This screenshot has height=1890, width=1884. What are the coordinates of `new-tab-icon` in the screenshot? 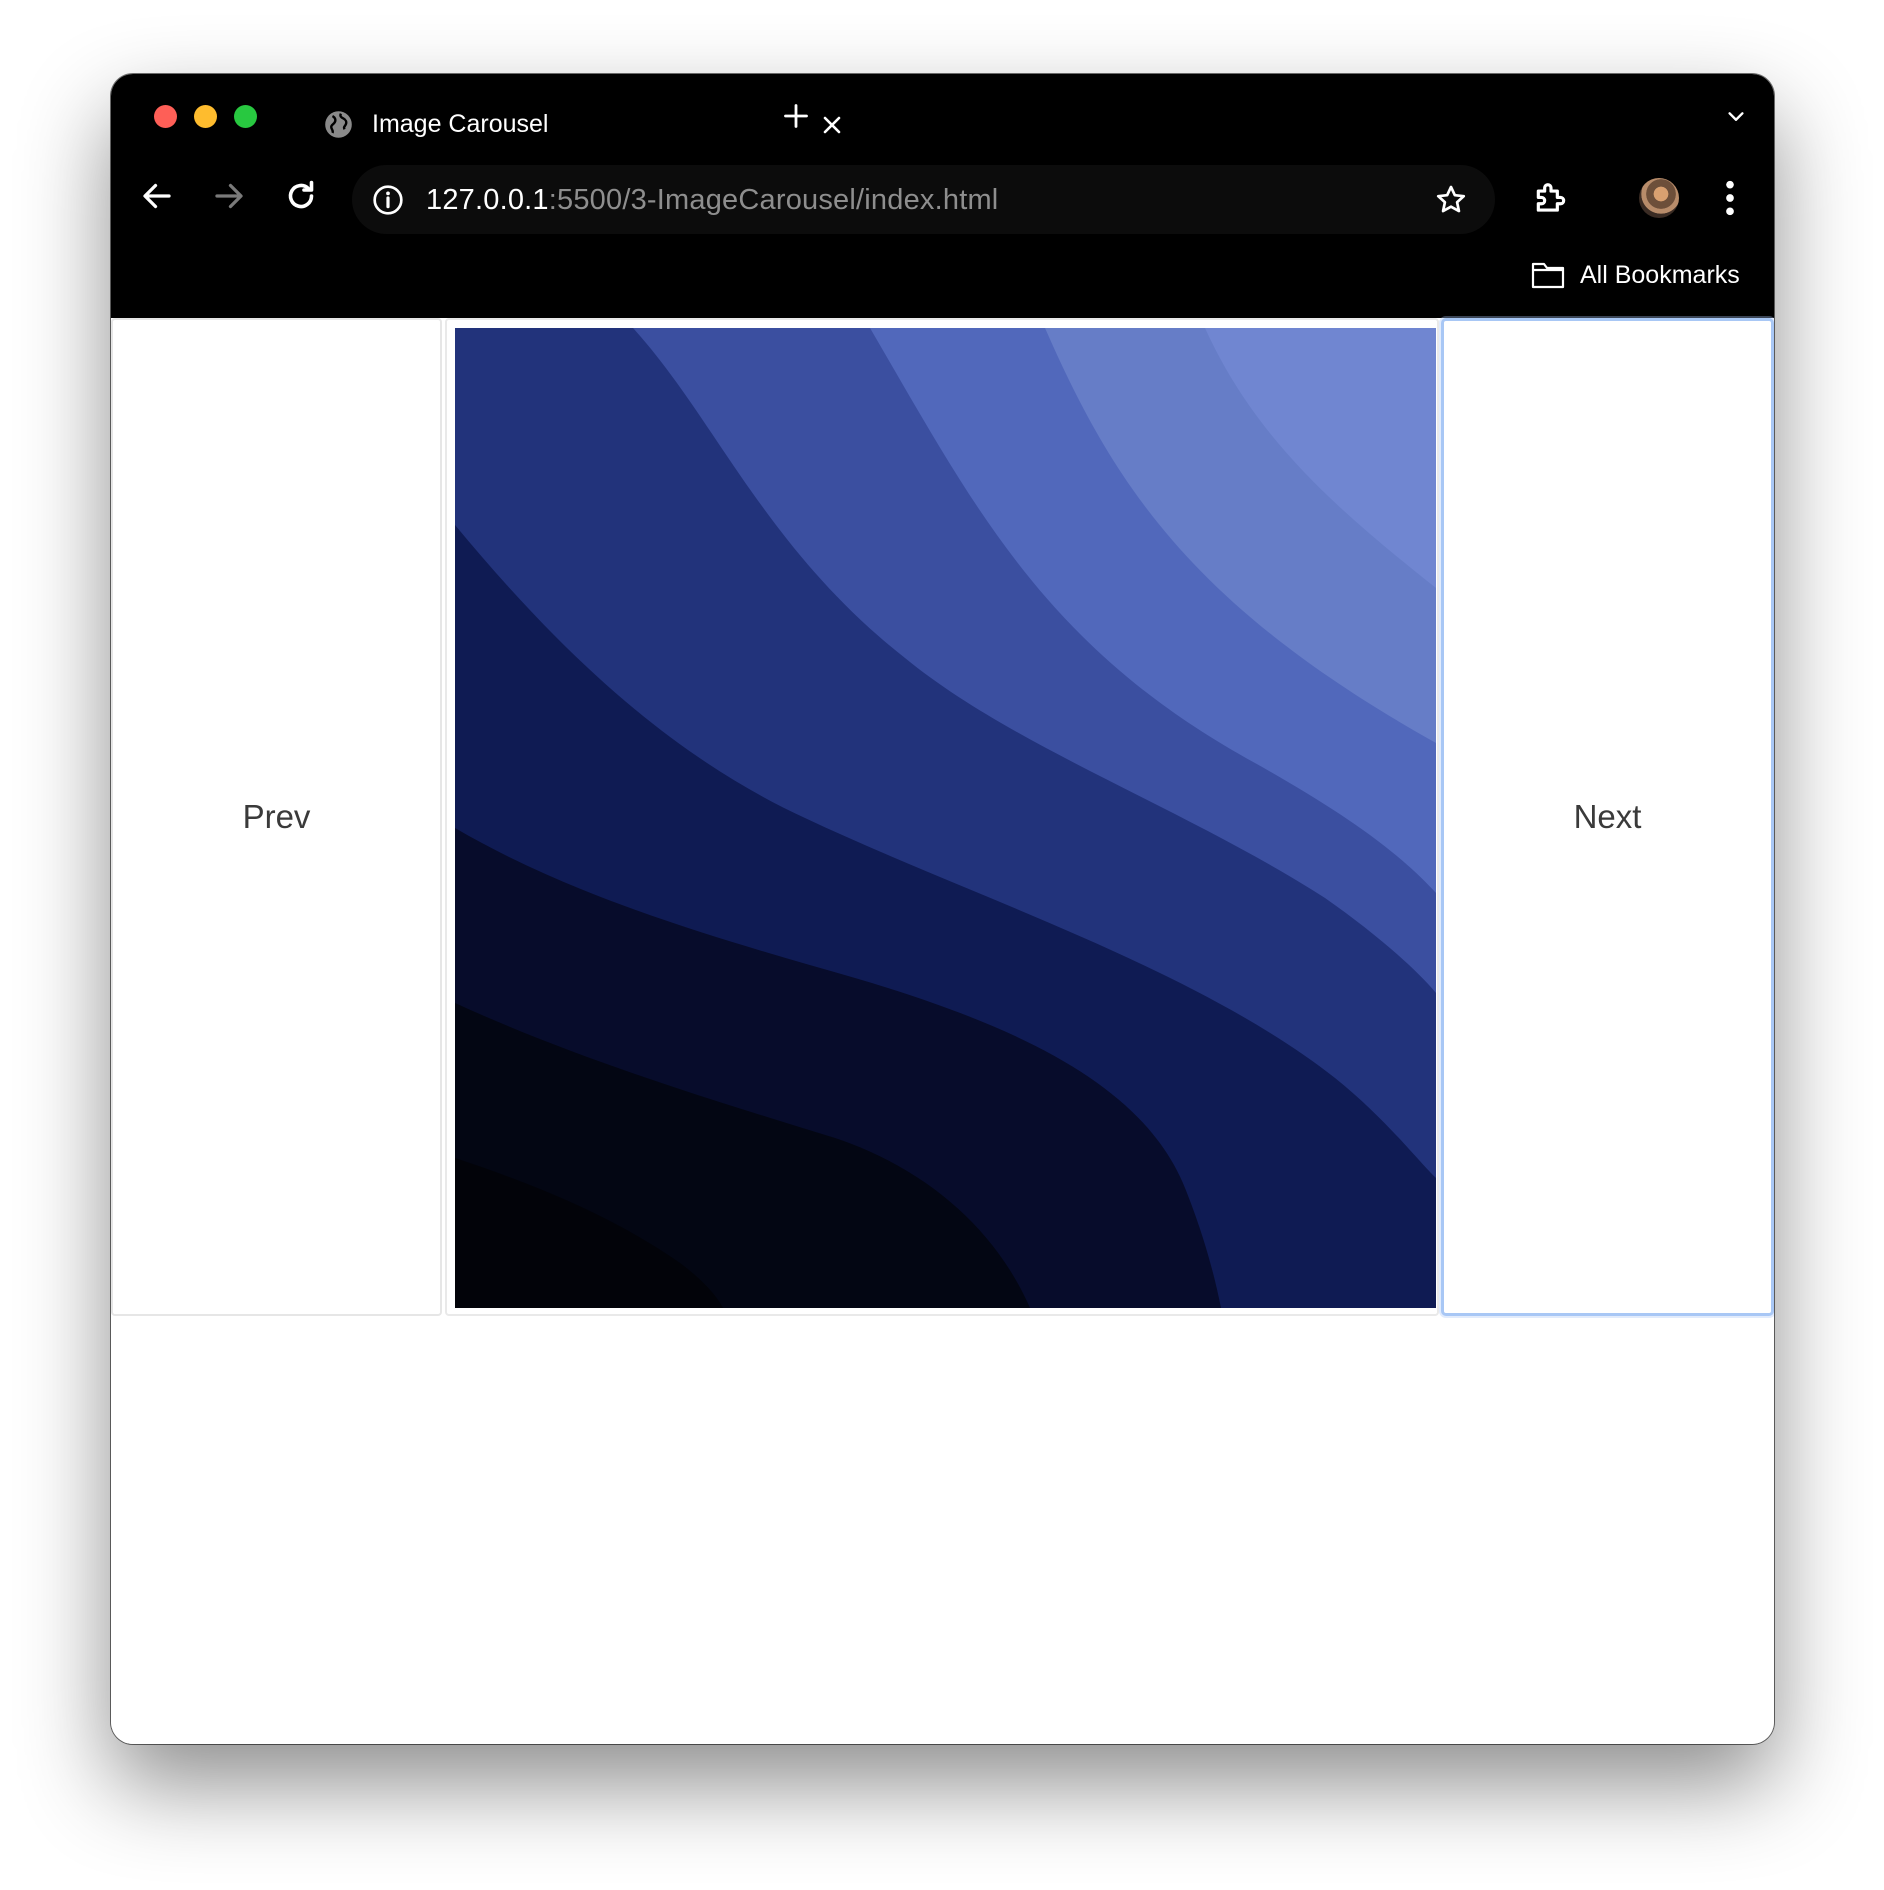 It's located at (796, 116).